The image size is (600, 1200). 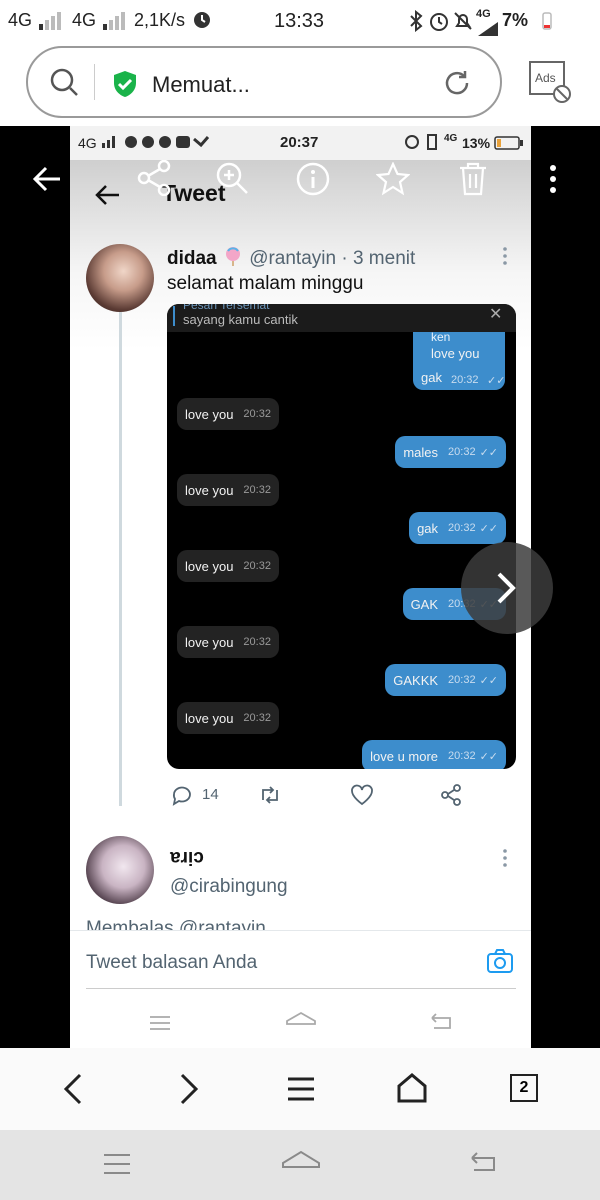 I want to click on notification-icons, so click(x=168, y=143).